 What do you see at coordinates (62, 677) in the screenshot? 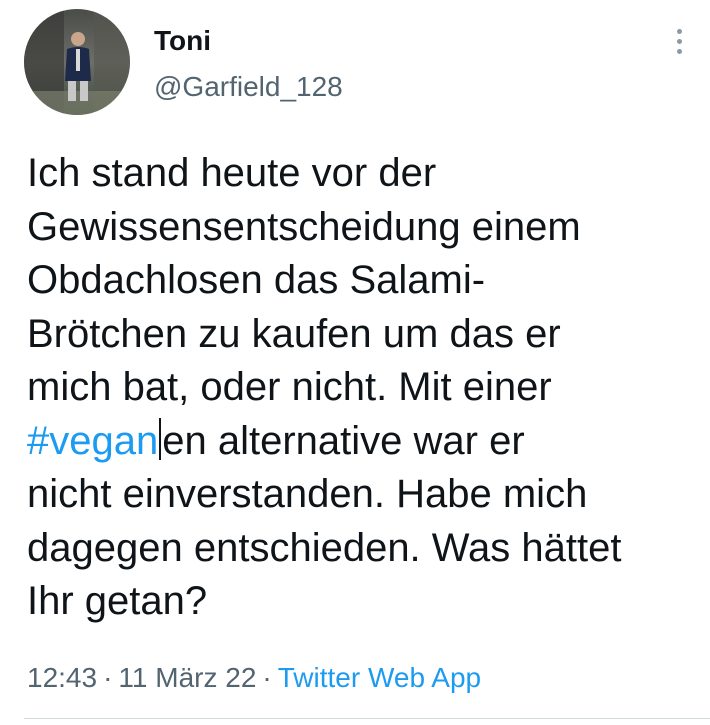
I see `tweet-time: 12:43` at bounding box center [62, 677].